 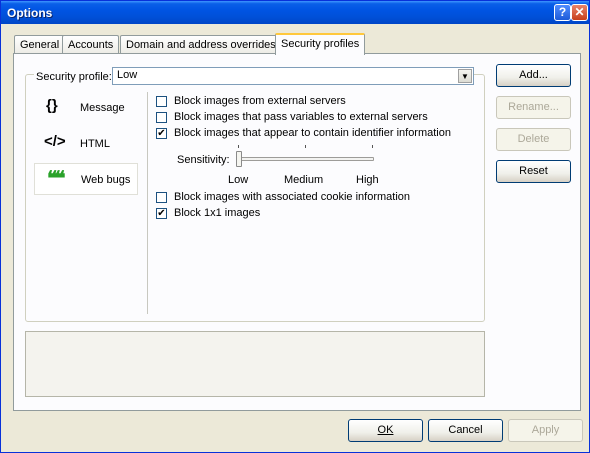 What do you see at coordinates (562, 12) in the screenshot?
I see `help-icon: ?` at bounding box center [562, 12].